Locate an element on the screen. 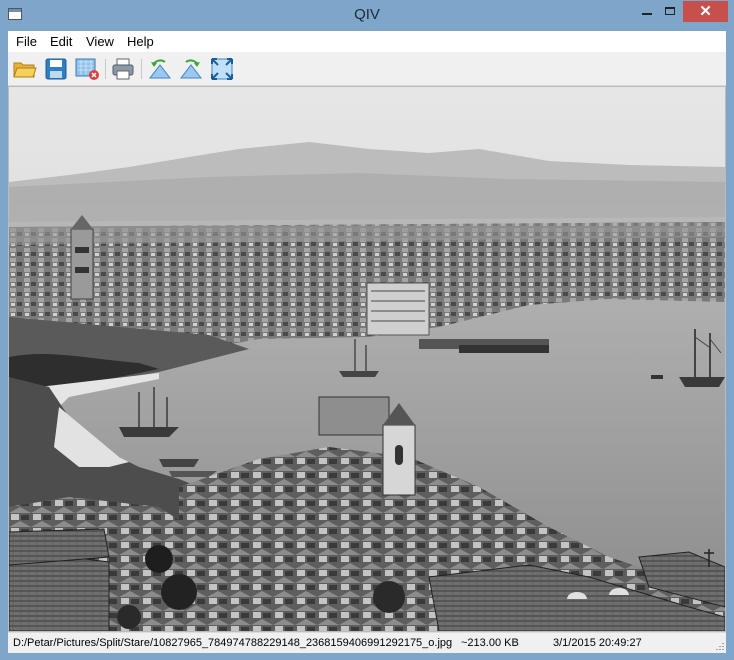 The width and height of the screenshot is (734, 660). open-folder-icon is located at coordinates (25, 70).